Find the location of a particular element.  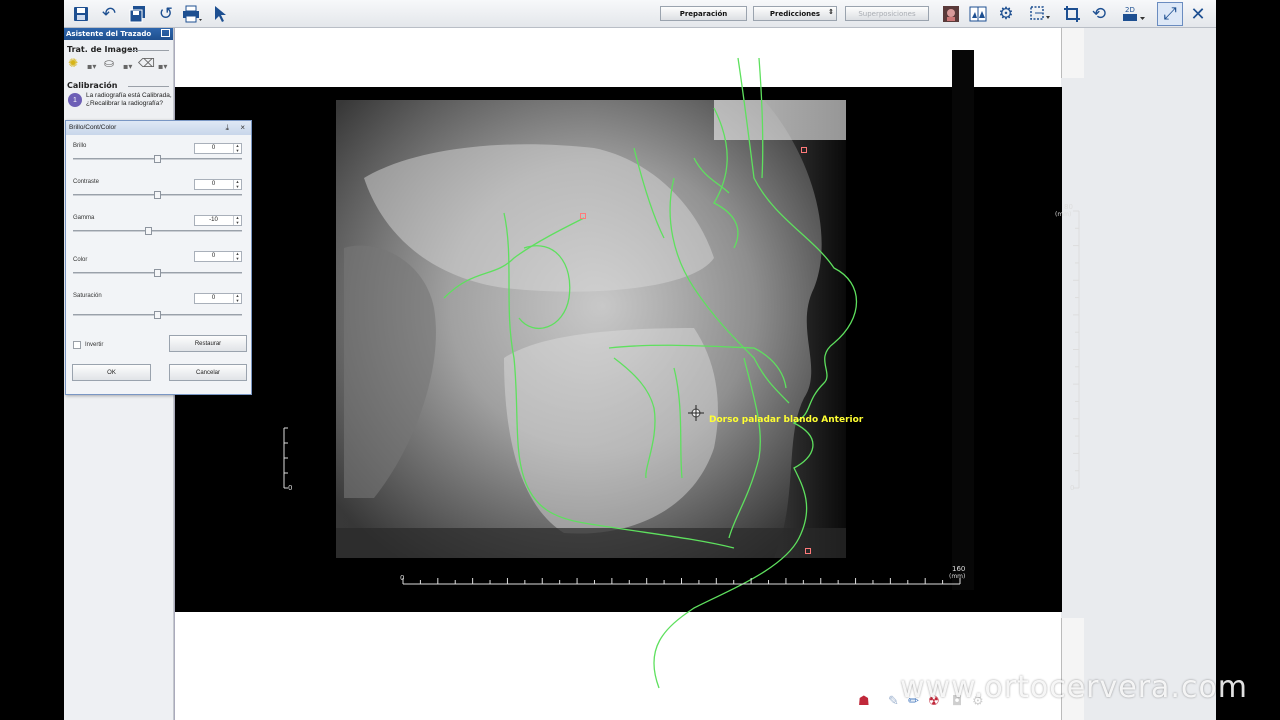

gear-icon: ⚙ is located at coordinates (1006, 14).